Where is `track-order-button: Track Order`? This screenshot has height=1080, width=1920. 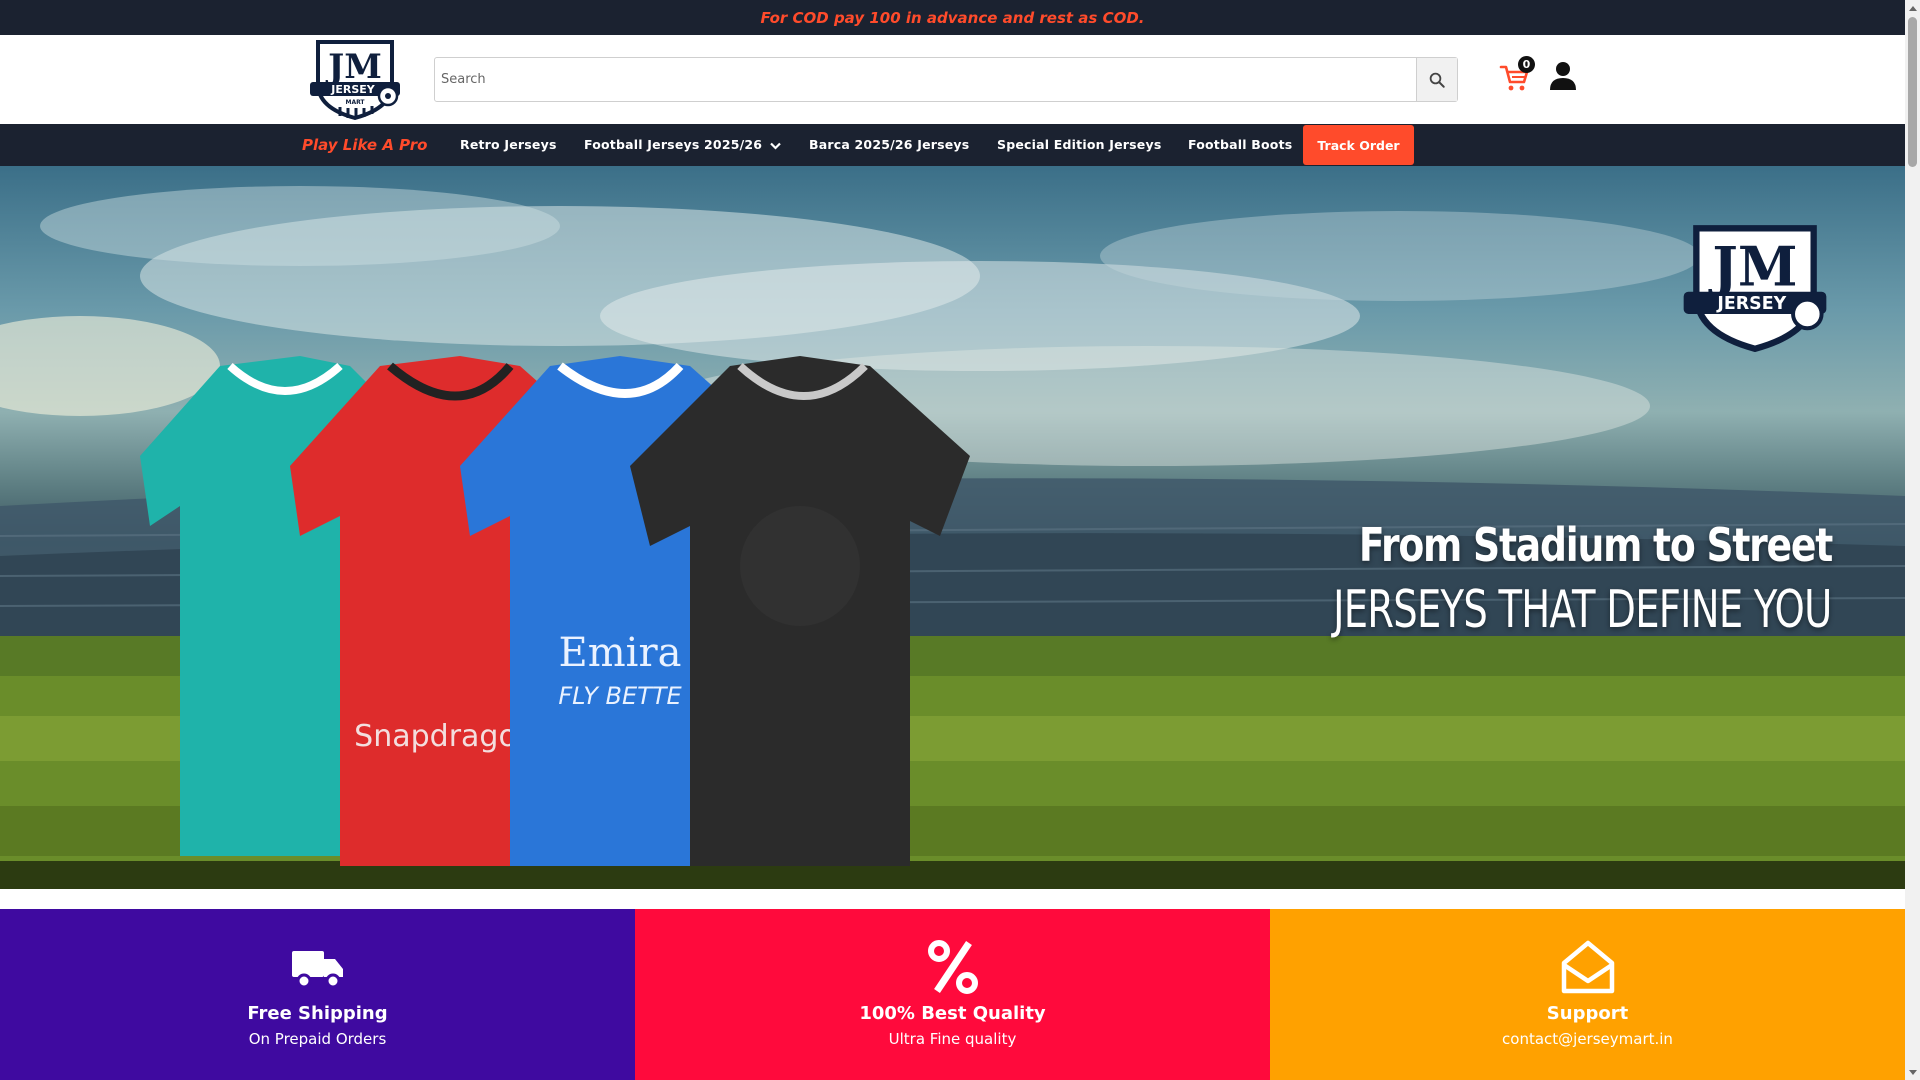
track-order-button: Track Order is located at coordinates (1358, 145).